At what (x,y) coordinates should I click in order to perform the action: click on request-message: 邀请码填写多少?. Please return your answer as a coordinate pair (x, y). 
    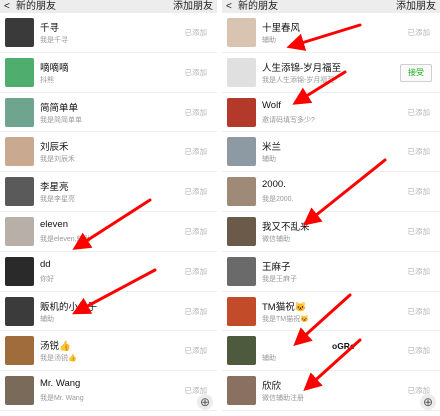
    Looking at the image, I should click on (288, 120).